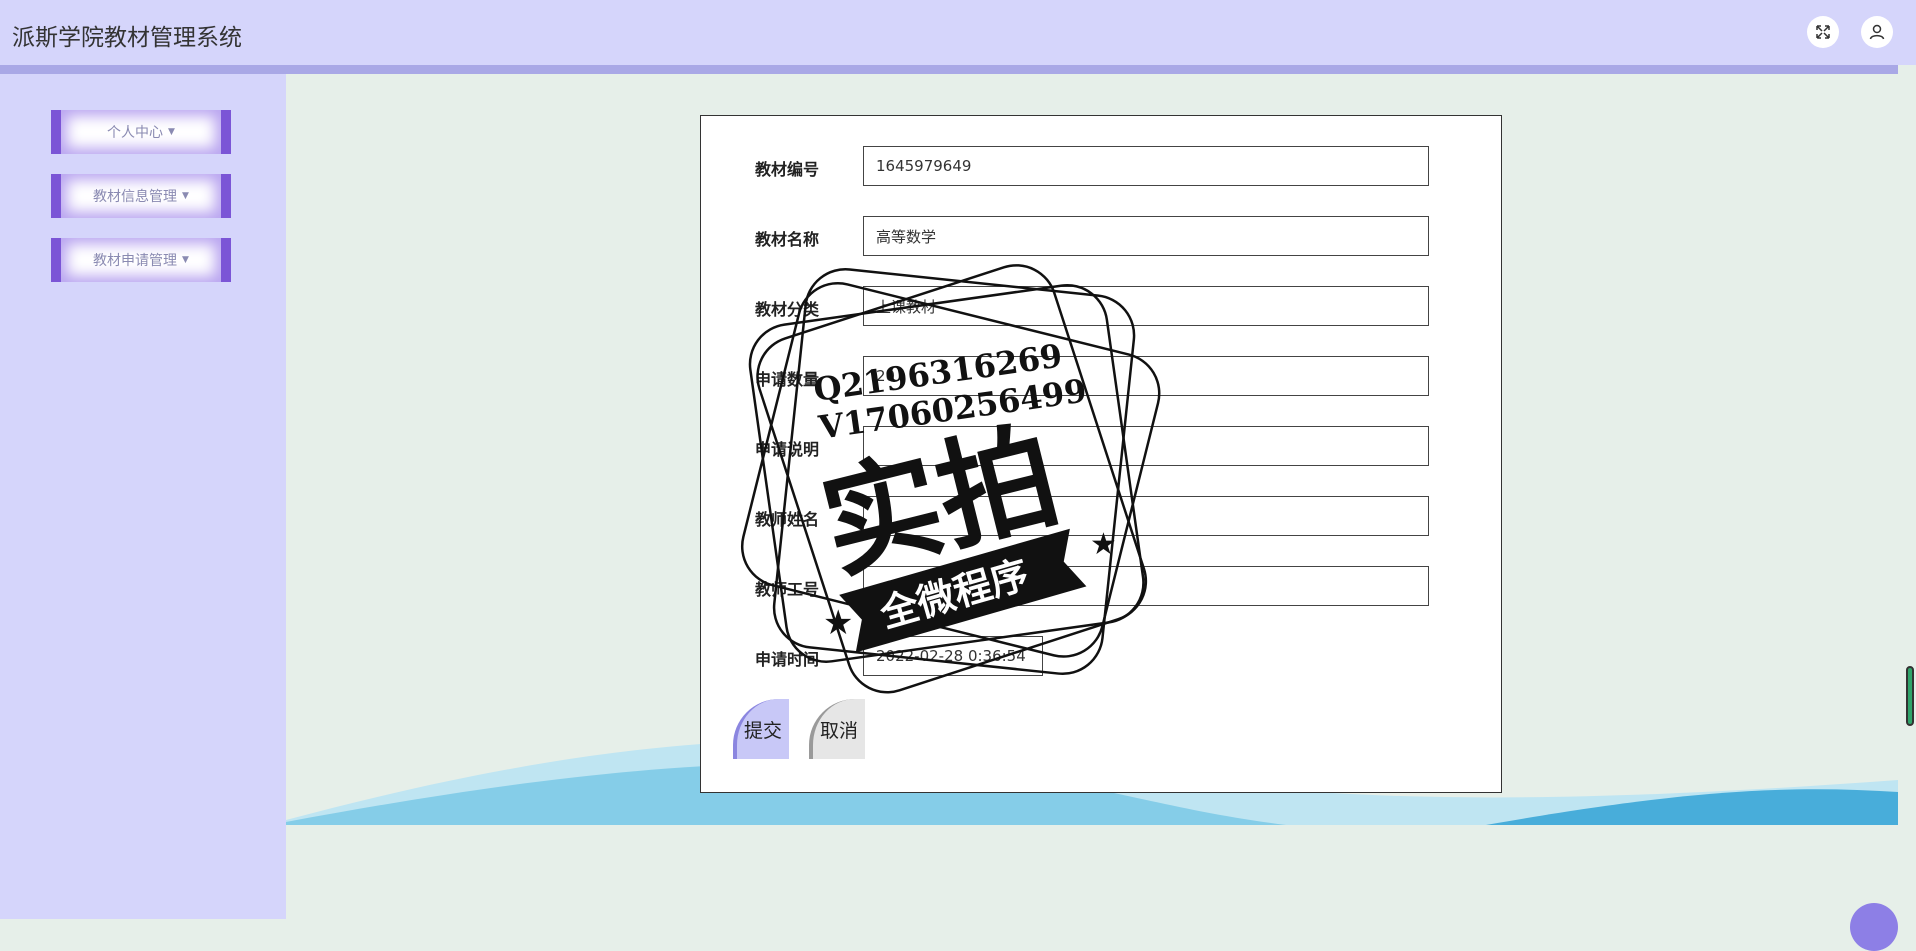 Image resolution: width=1916 pixels, height=951 pixels. I want to click on form-row-textbook-id: 教材编号 1645979649, so click(1101, 166).